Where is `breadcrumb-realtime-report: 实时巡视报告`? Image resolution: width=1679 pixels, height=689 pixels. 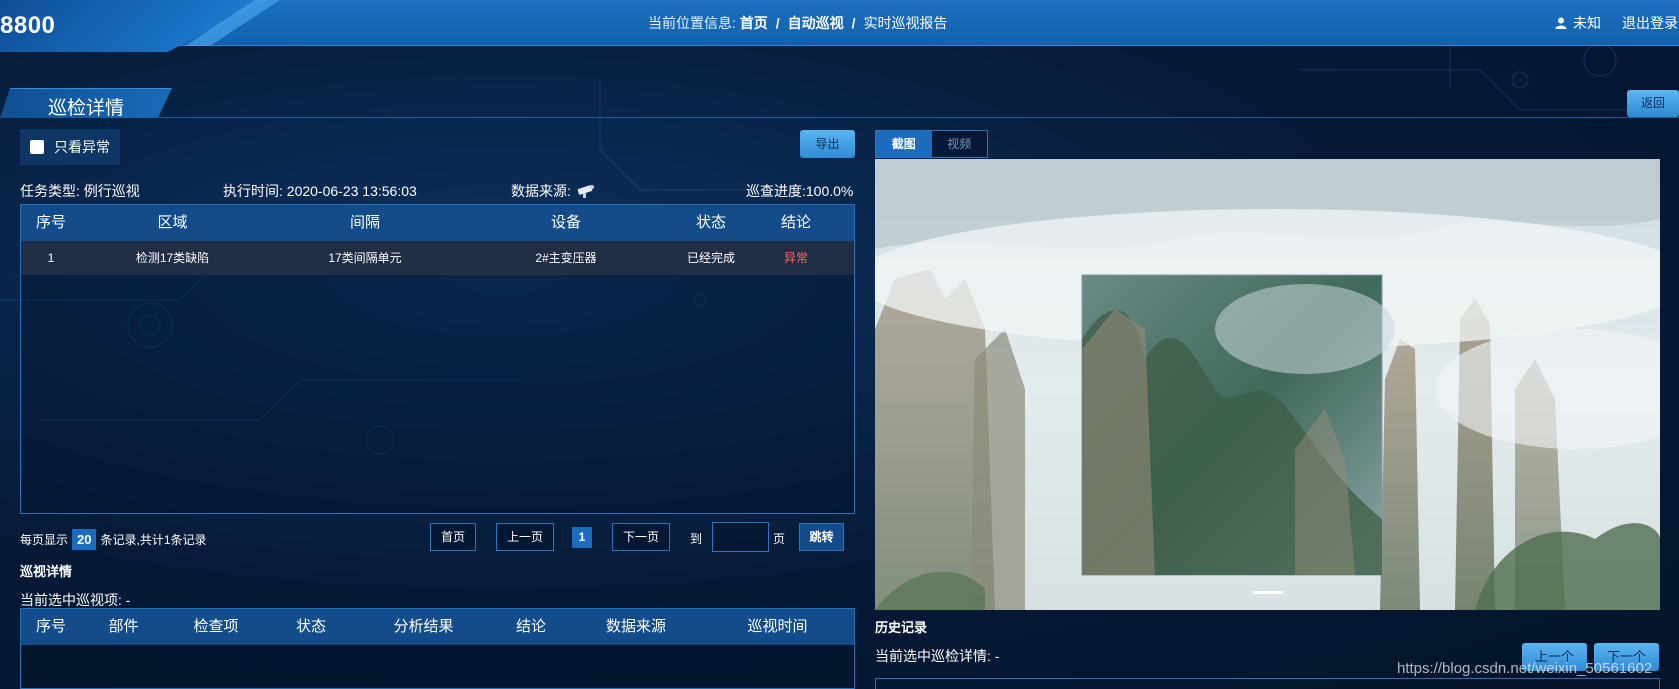 breadcrumb-realtime-report: 实时巡视报告 is located at coordinates (905, 23).